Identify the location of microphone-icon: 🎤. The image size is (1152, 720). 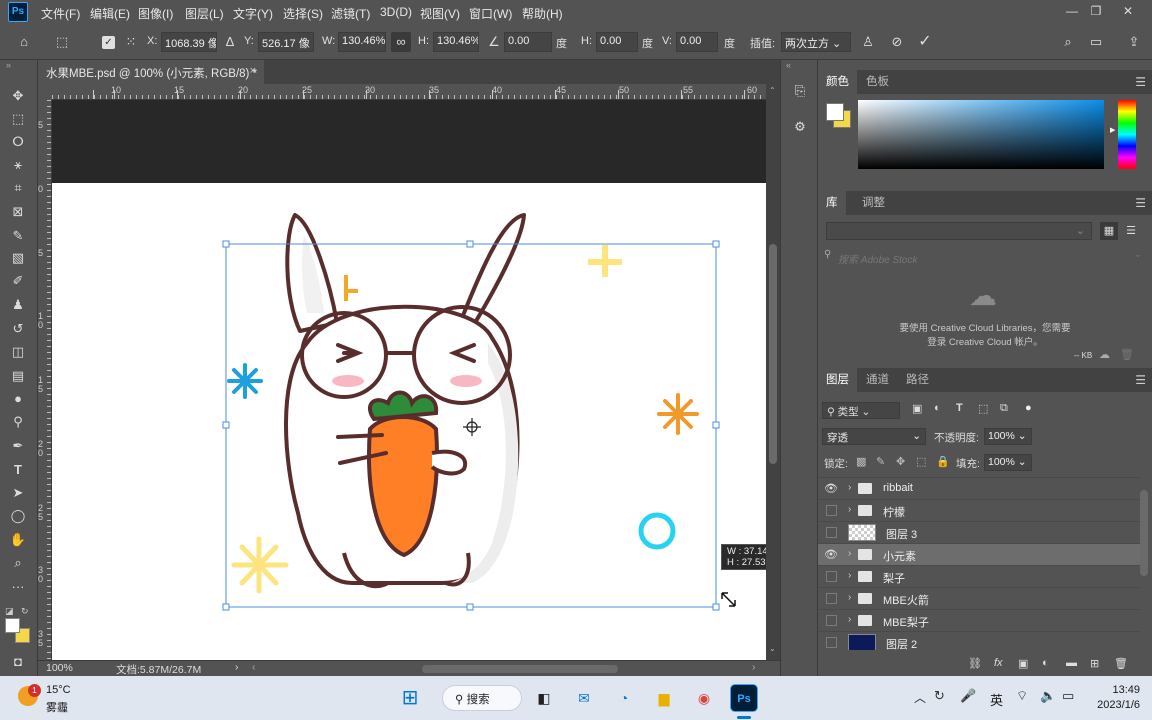
(968, 696).